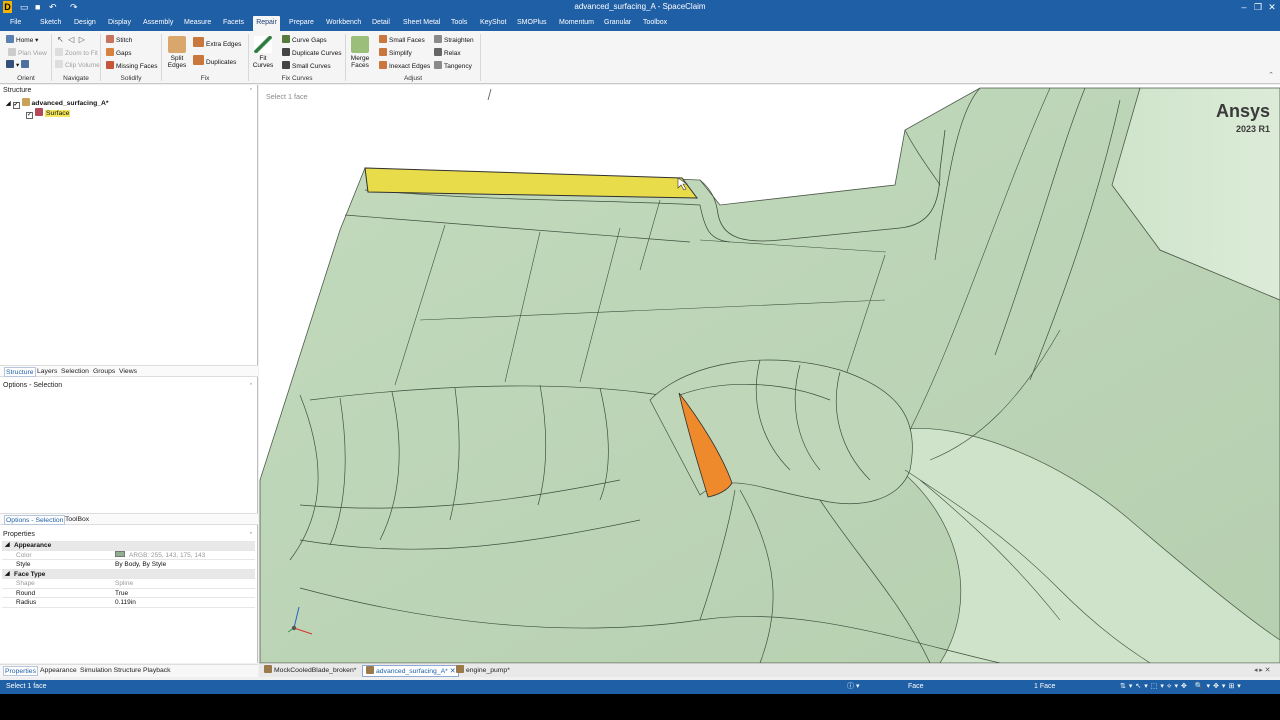  I want to click on tab-facets: Facets, so click(233, 23).